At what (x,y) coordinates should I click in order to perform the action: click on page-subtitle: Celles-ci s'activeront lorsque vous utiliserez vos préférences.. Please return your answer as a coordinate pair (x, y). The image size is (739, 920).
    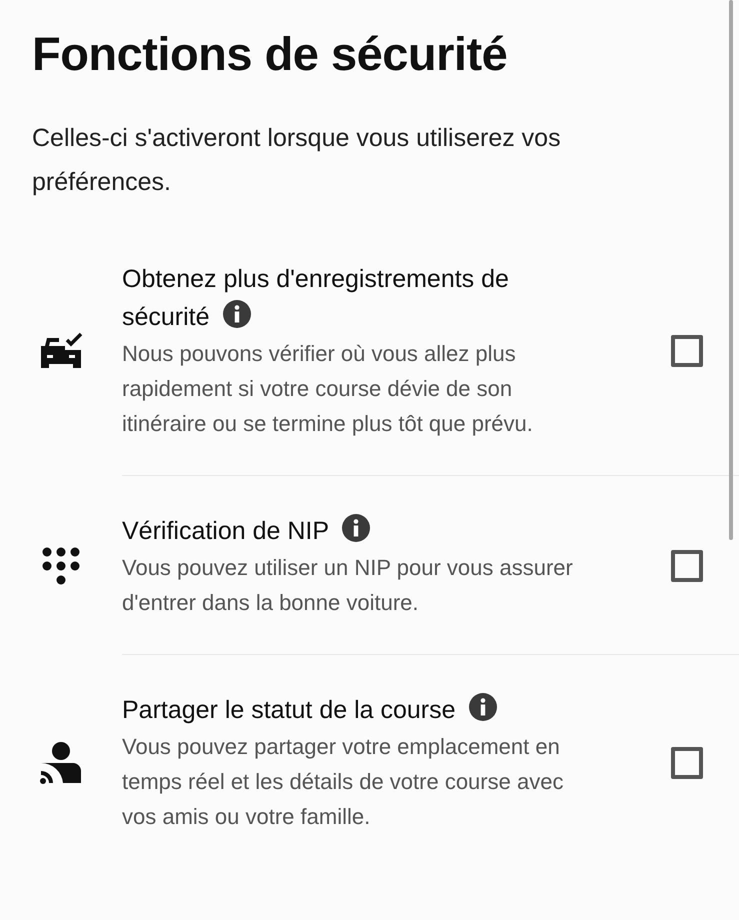
    Looking at the image, I should click on (297, 160).